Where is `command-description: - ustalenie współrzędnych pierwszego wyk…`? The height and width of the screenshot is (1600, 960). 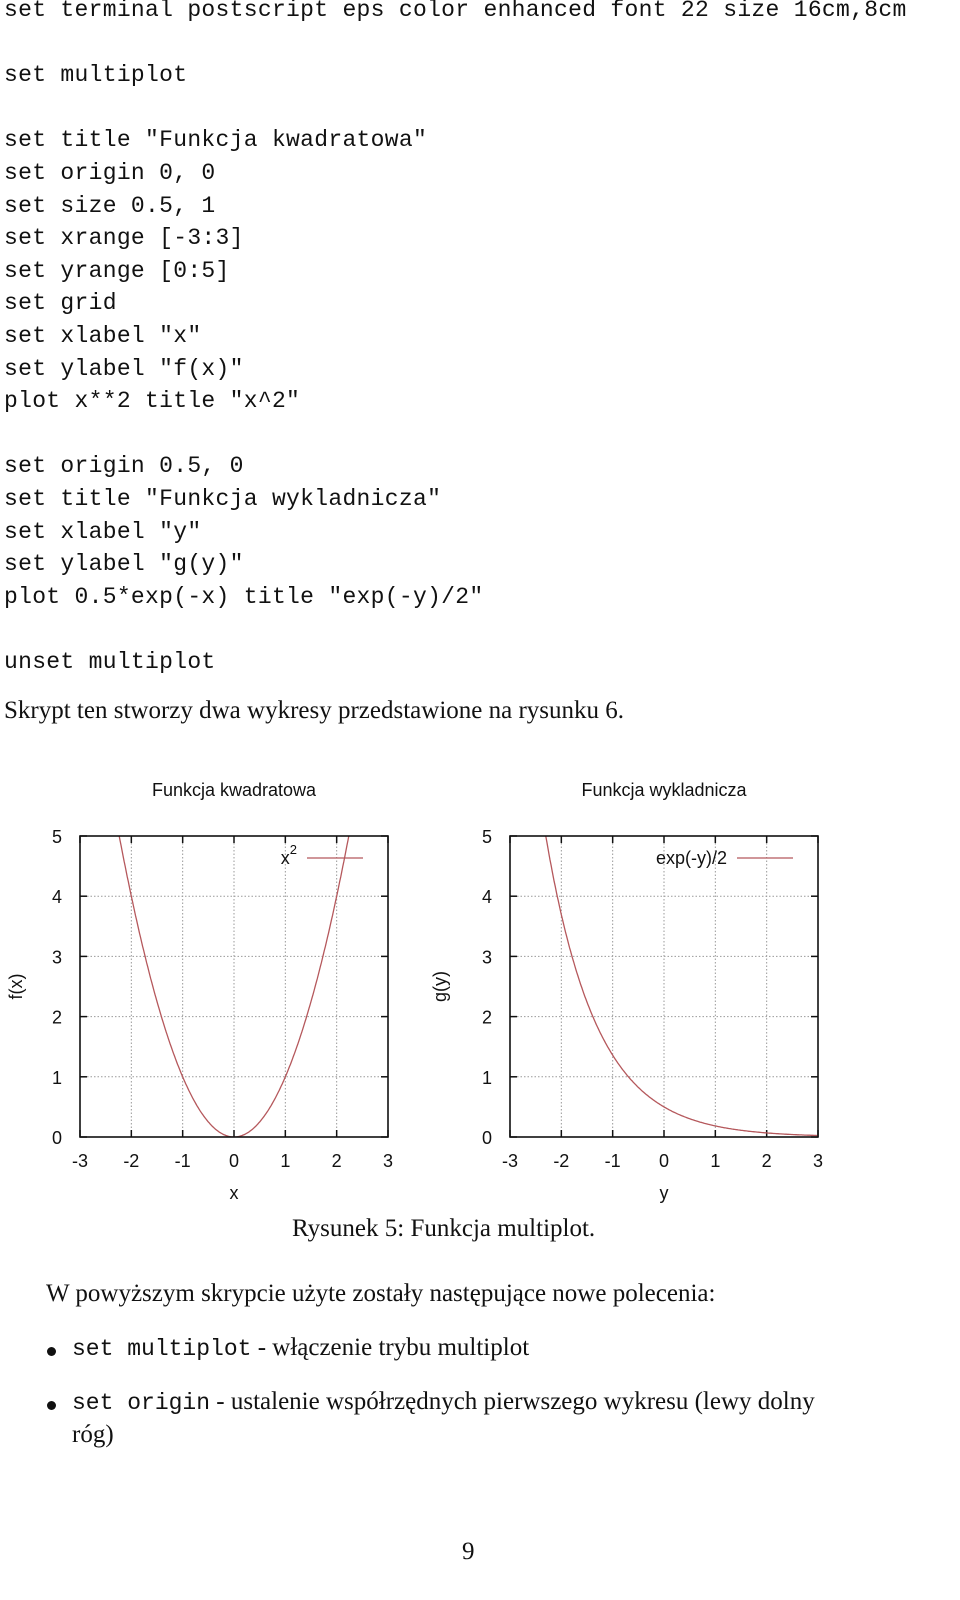
command-description: - ustalenie współrzędnych pierwszego wyk… is located at coordinates (512, 1401).